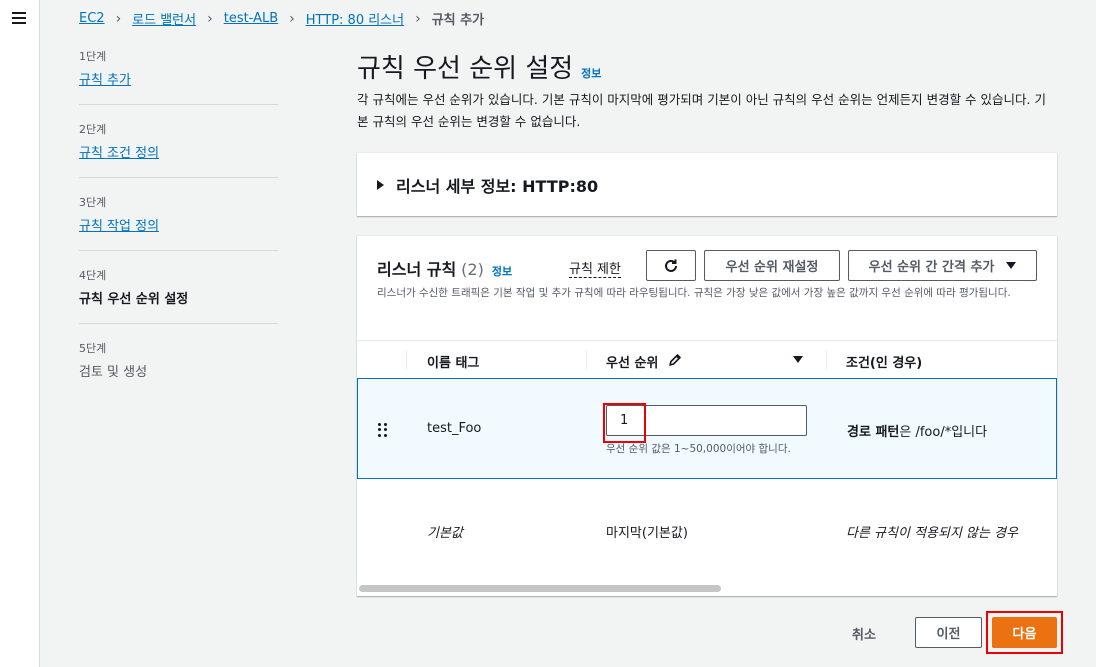 The width and height of the screenshot is (1096, 667). Describe the element at coordinates (178, 368) in the screenshot. I see `wizard-step-5: 5단계 검토 및 생성` at that location.